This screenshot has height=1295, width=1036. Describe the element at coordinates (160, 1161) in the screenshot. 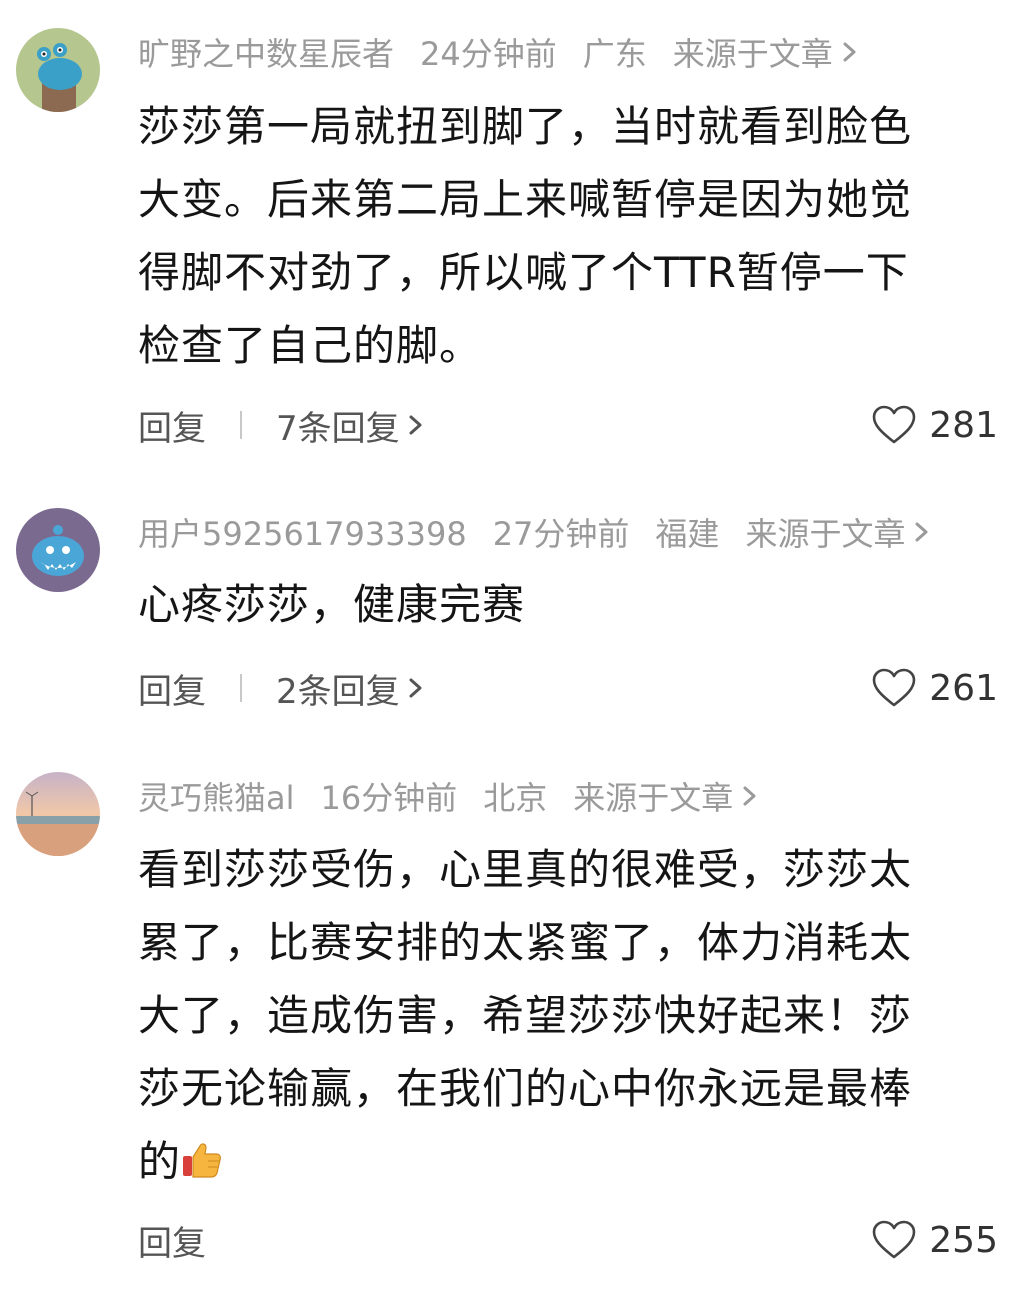

I see `comment-line-text: 的` at that location.